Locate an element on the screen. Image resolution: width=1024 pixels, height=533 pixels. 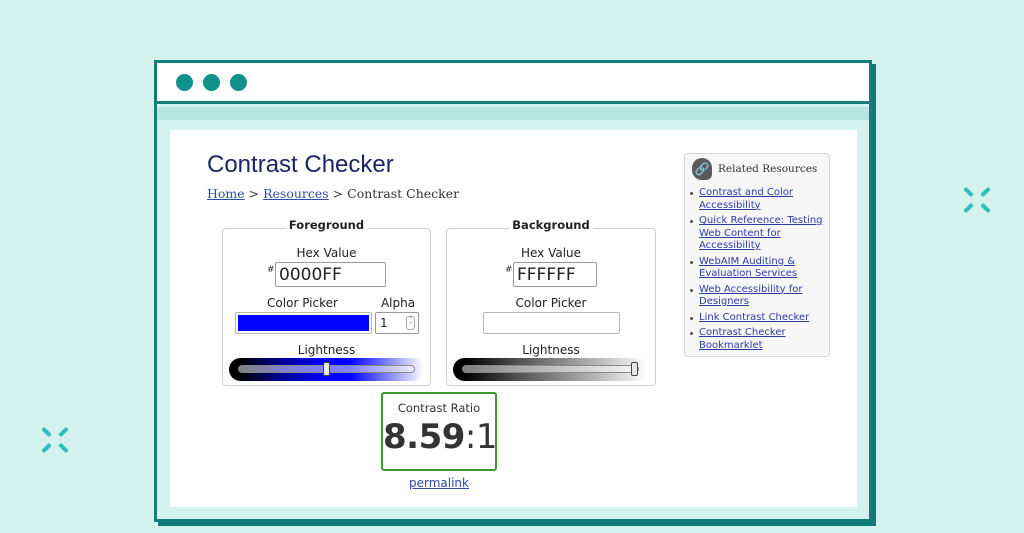
contrast-ratio-denominator: 1 is located at coordinates (486, 437).